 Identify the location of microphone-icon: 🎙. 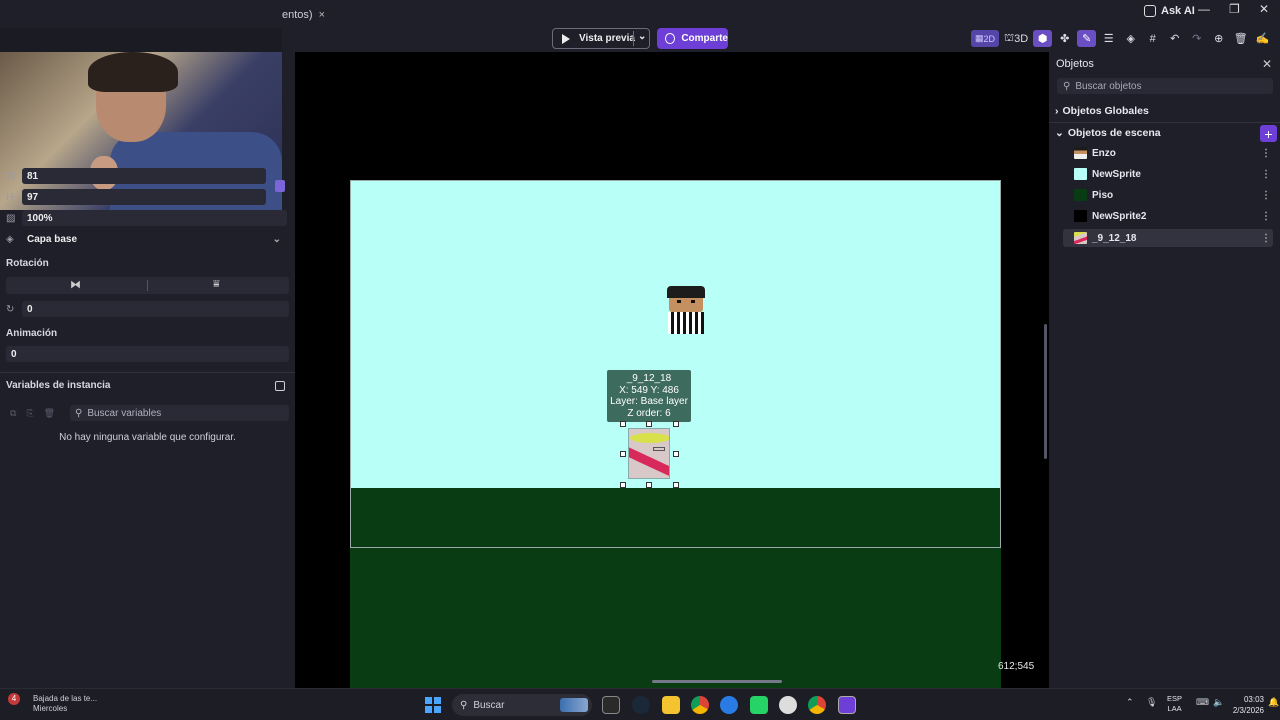
(1151, 702).